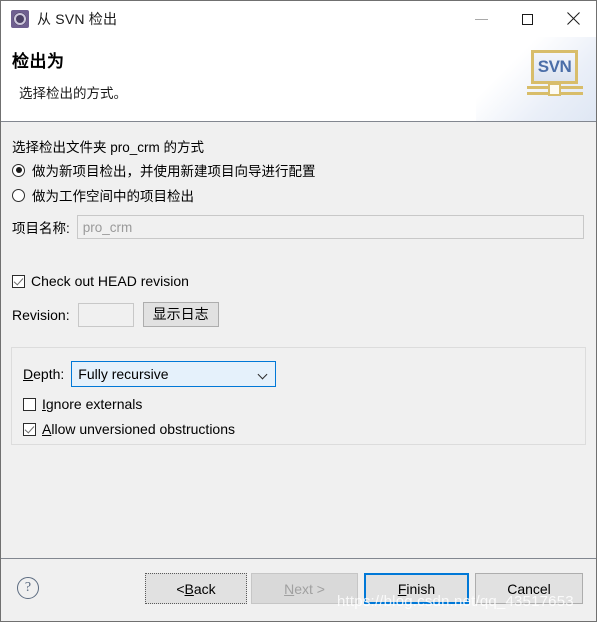 The height and width of the screenshot is (622, 597). What do you see at coordinates (20, 19) in the screenshot?
I see `svn-repository-icon` at bounding box center [20, 19].